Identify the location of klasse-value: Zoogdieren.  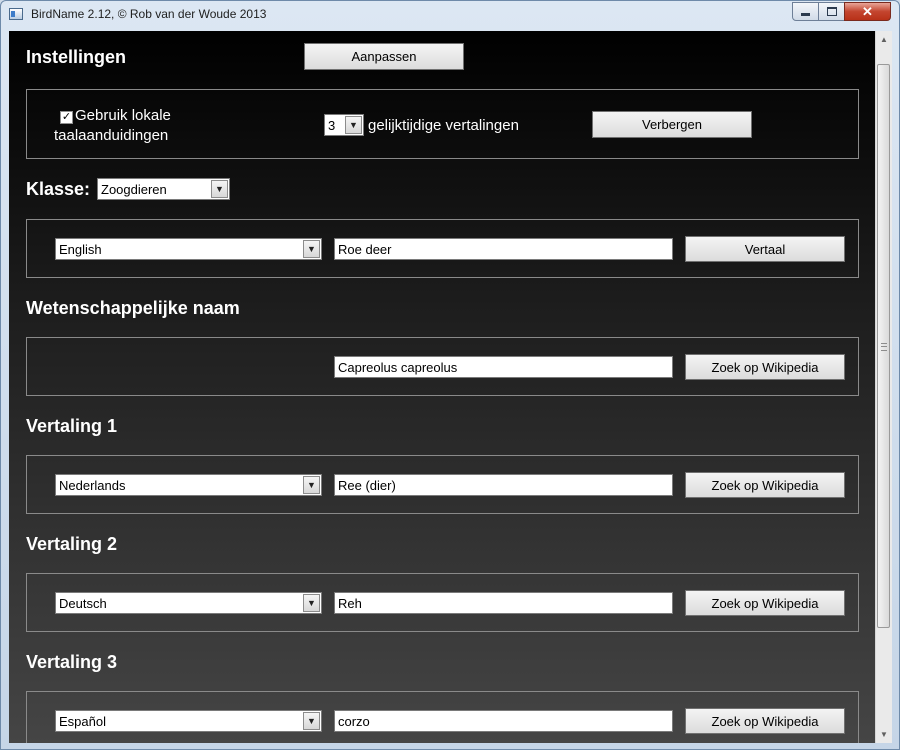
(134, 189).